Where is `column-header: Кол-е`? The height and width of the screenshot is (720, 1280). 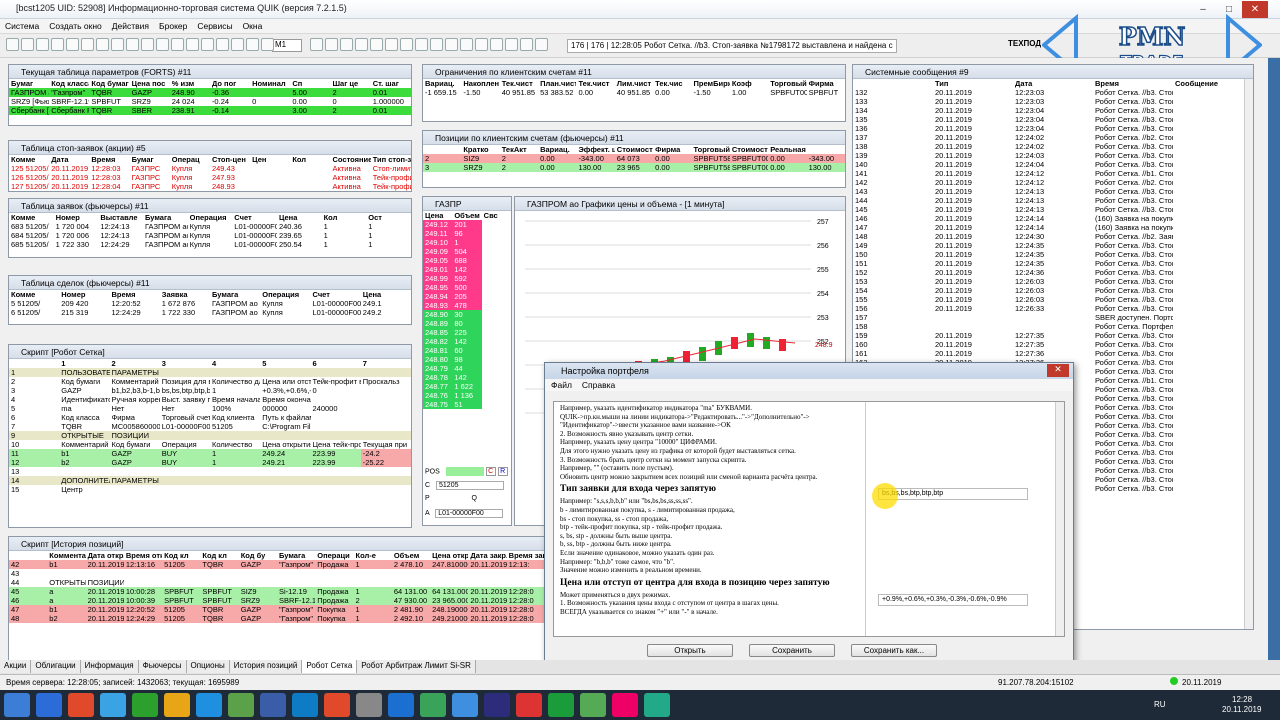
column-header: Кол-е is located at coordinates (373, 555).